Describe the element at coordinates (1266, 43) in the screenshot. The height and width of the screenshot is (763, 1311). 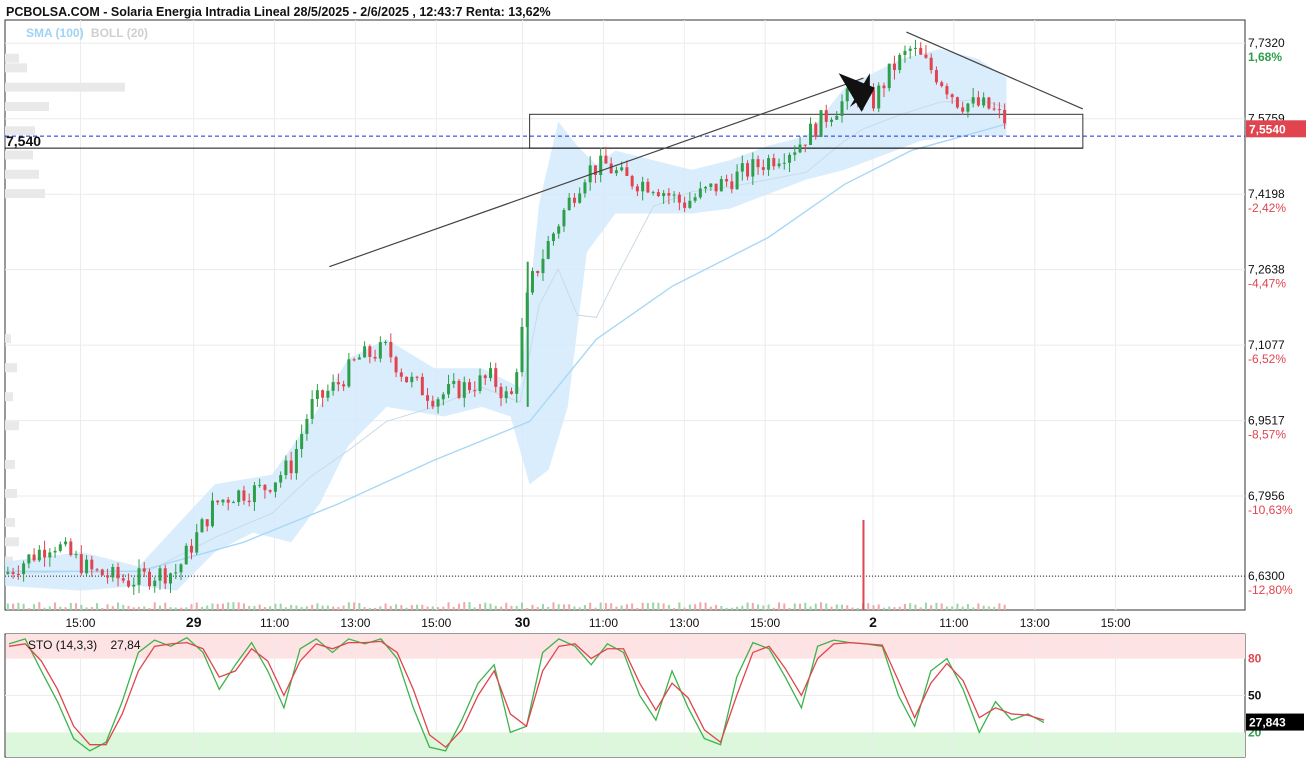
I see `y-tick-price: 7,7320` at that location.